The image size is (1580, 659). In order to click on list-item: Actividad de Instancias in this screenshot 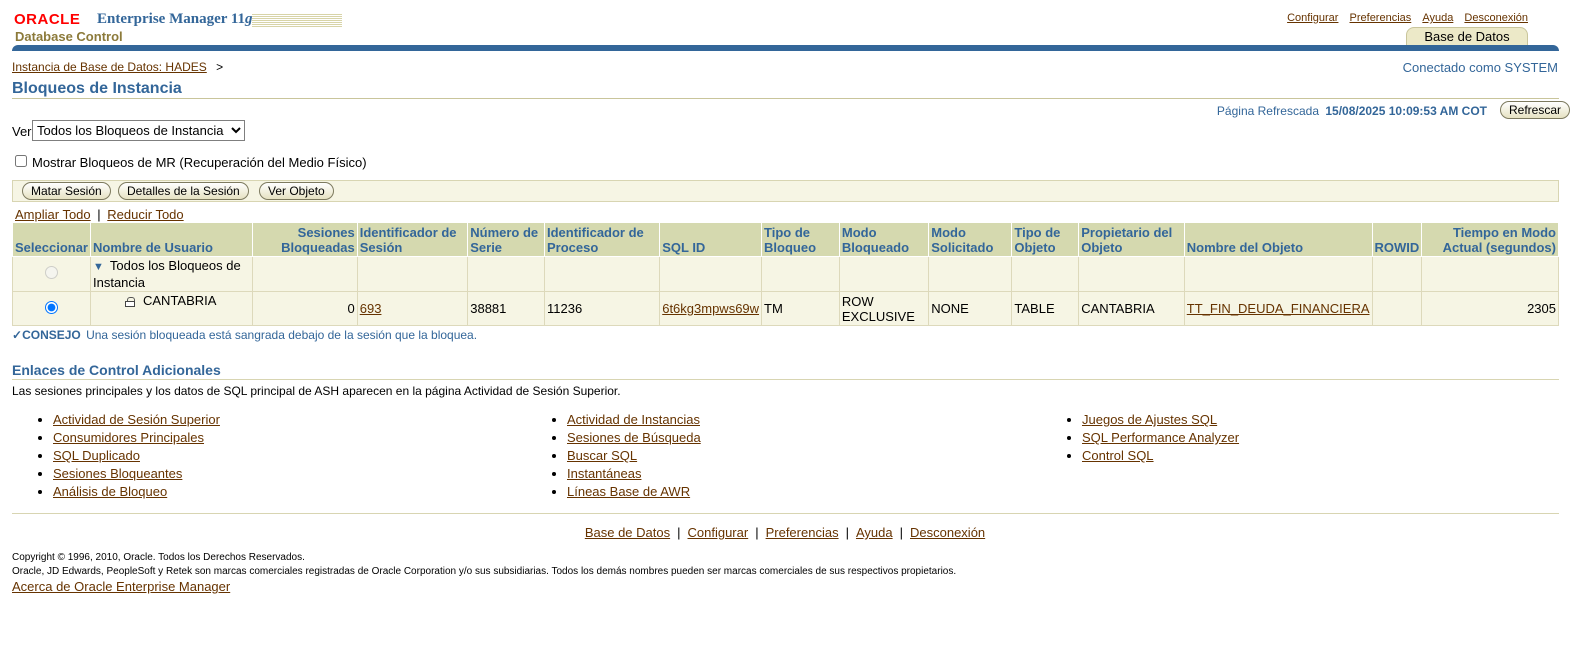, I will do `click(634, 420)`.